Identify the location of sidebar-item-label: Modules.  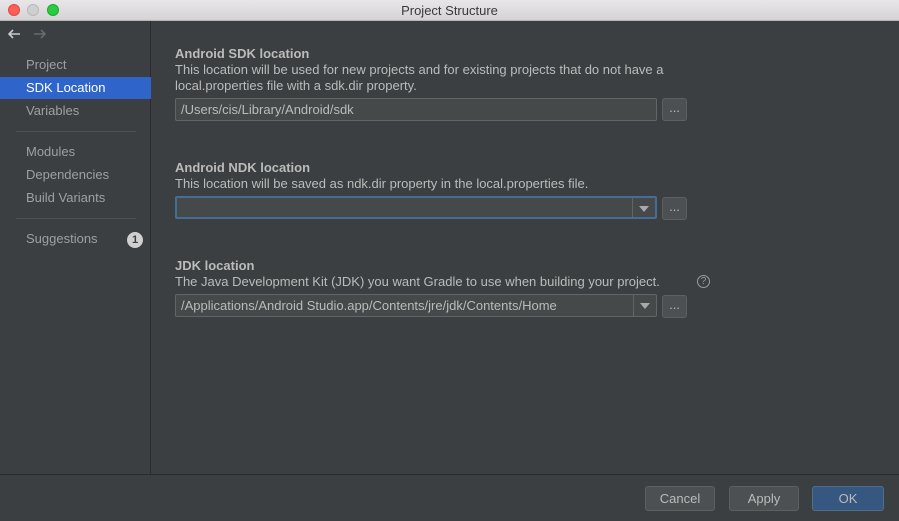
(51, 151).